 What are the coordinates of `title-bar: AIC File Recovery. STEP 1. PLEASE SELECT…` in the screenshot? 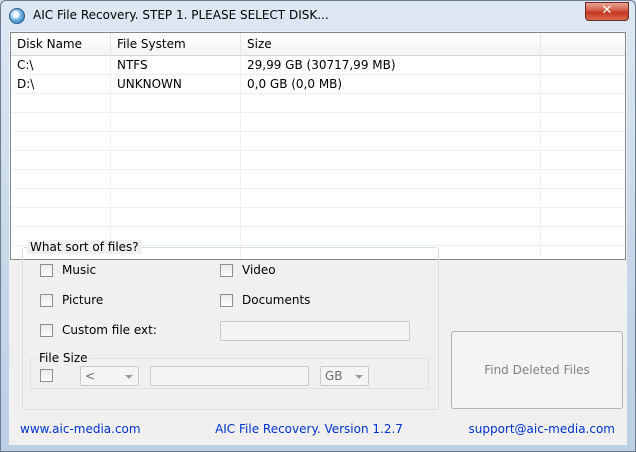 It's located at (318, 16).